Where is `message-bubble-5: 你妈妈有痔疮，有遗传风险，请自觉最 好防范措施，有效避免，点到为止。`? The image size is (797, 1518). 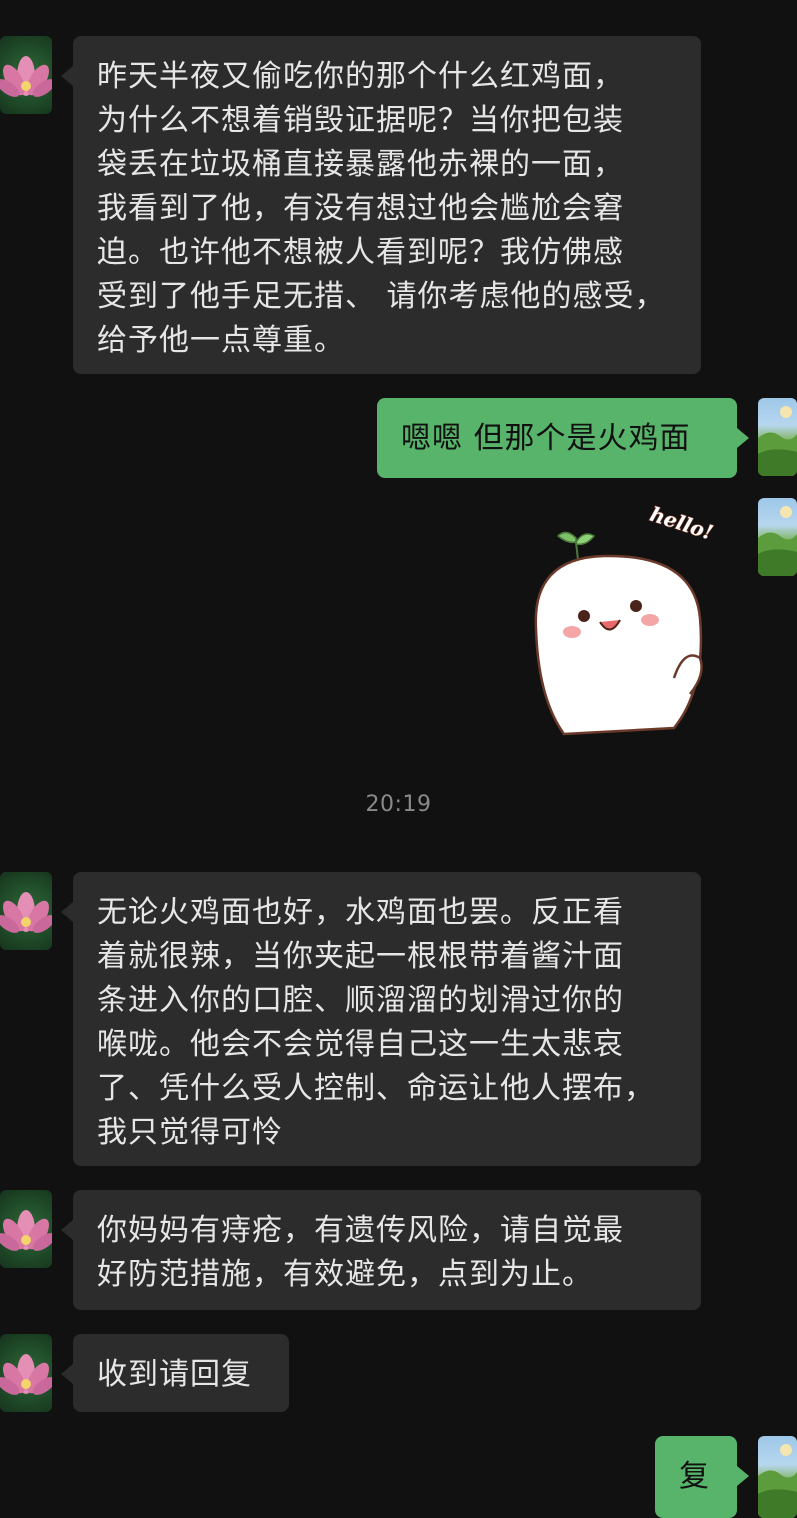 message-bubble-5: 你妈妈有痔疮，有遗传风险，请自觉最 好防范措施，有效避免，点到为止。 is located at coordinates (381, 1250).